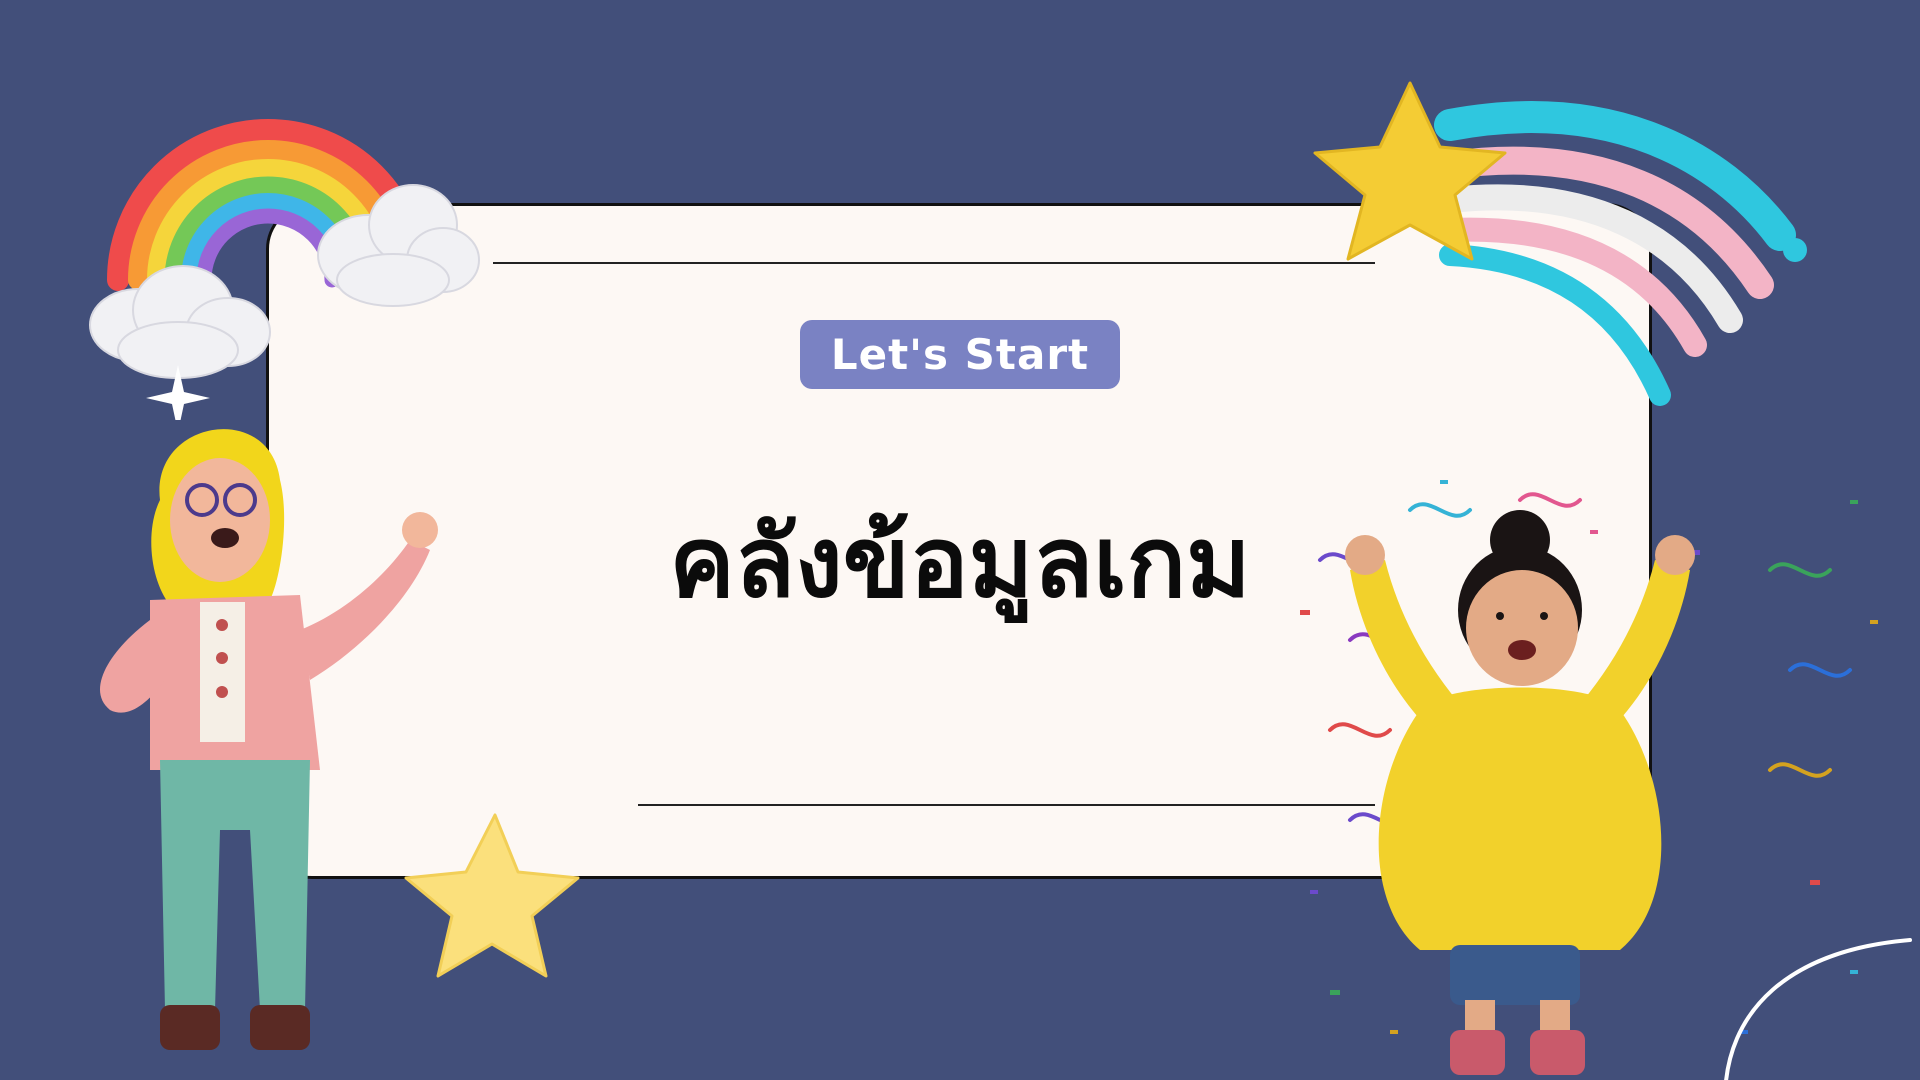 The height and width of the screenshot is (1080, 1920). What do you see at coordinates (268, 739) in the screenshot?
I see `waving-girl-left-icon` at bounding box center [268, 739].